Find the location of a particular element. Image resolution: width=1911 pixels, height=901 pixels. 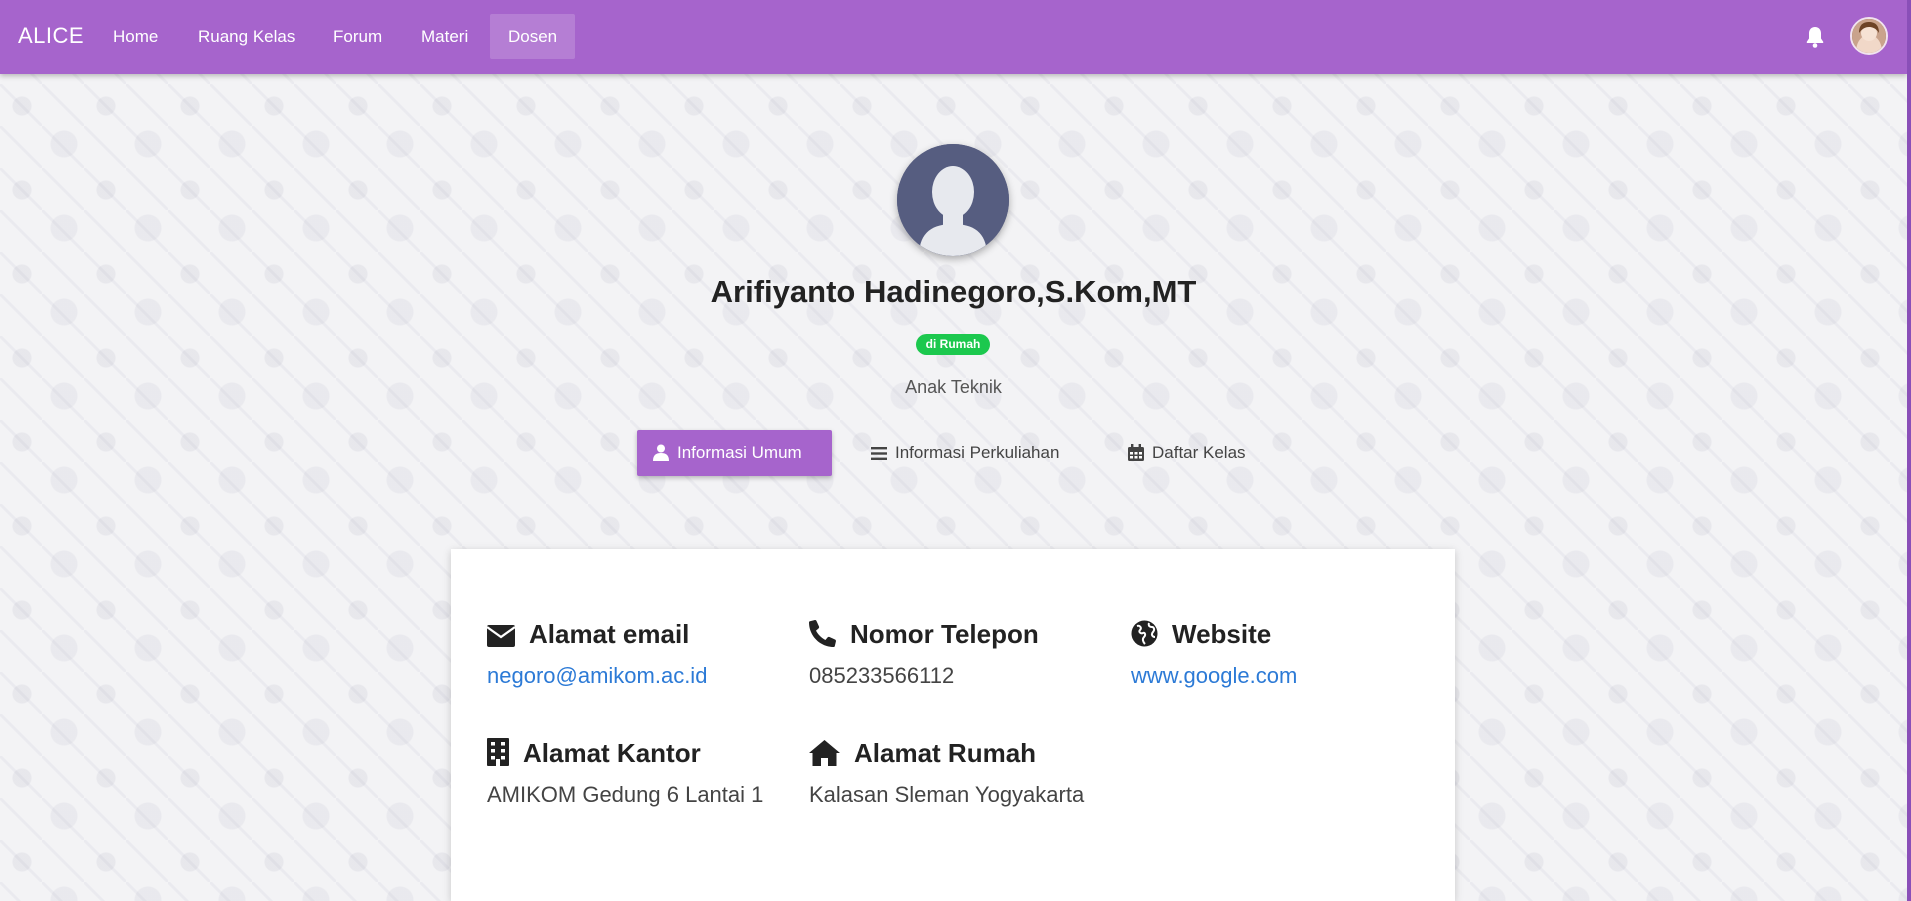

phone-value: 085233566112 is located at coordinates (882, 675).